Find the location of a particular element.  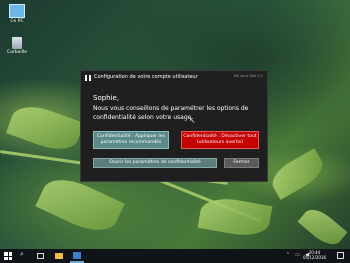

desktop-icon-label: Corbeille is located at coordinates (17, 52).